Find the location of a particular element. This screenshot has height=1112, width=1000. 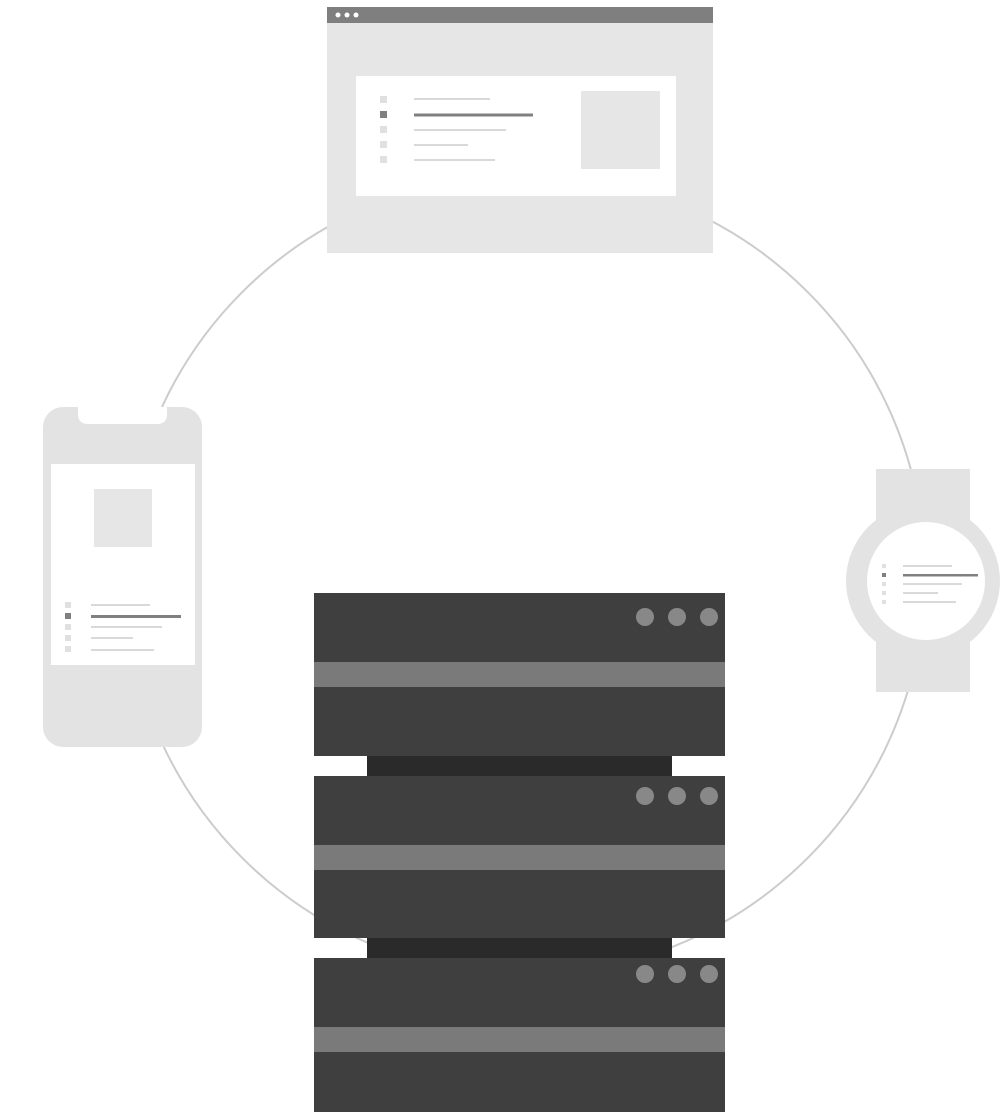

browser-titlebar is located at coordinates (520, 15).